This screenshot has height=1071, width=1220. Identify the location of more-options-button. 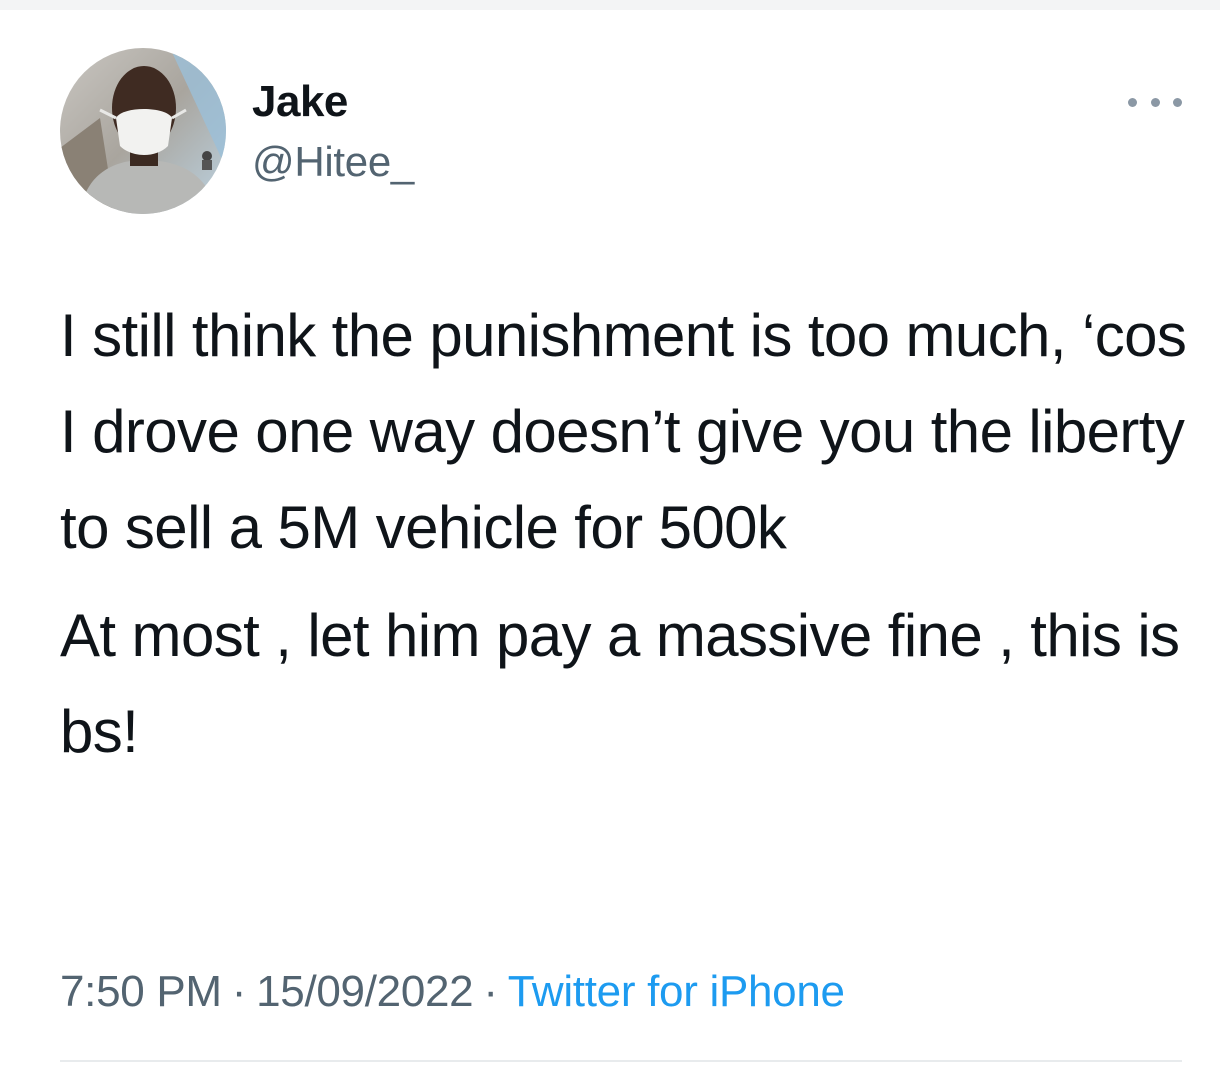
(1155, 102).